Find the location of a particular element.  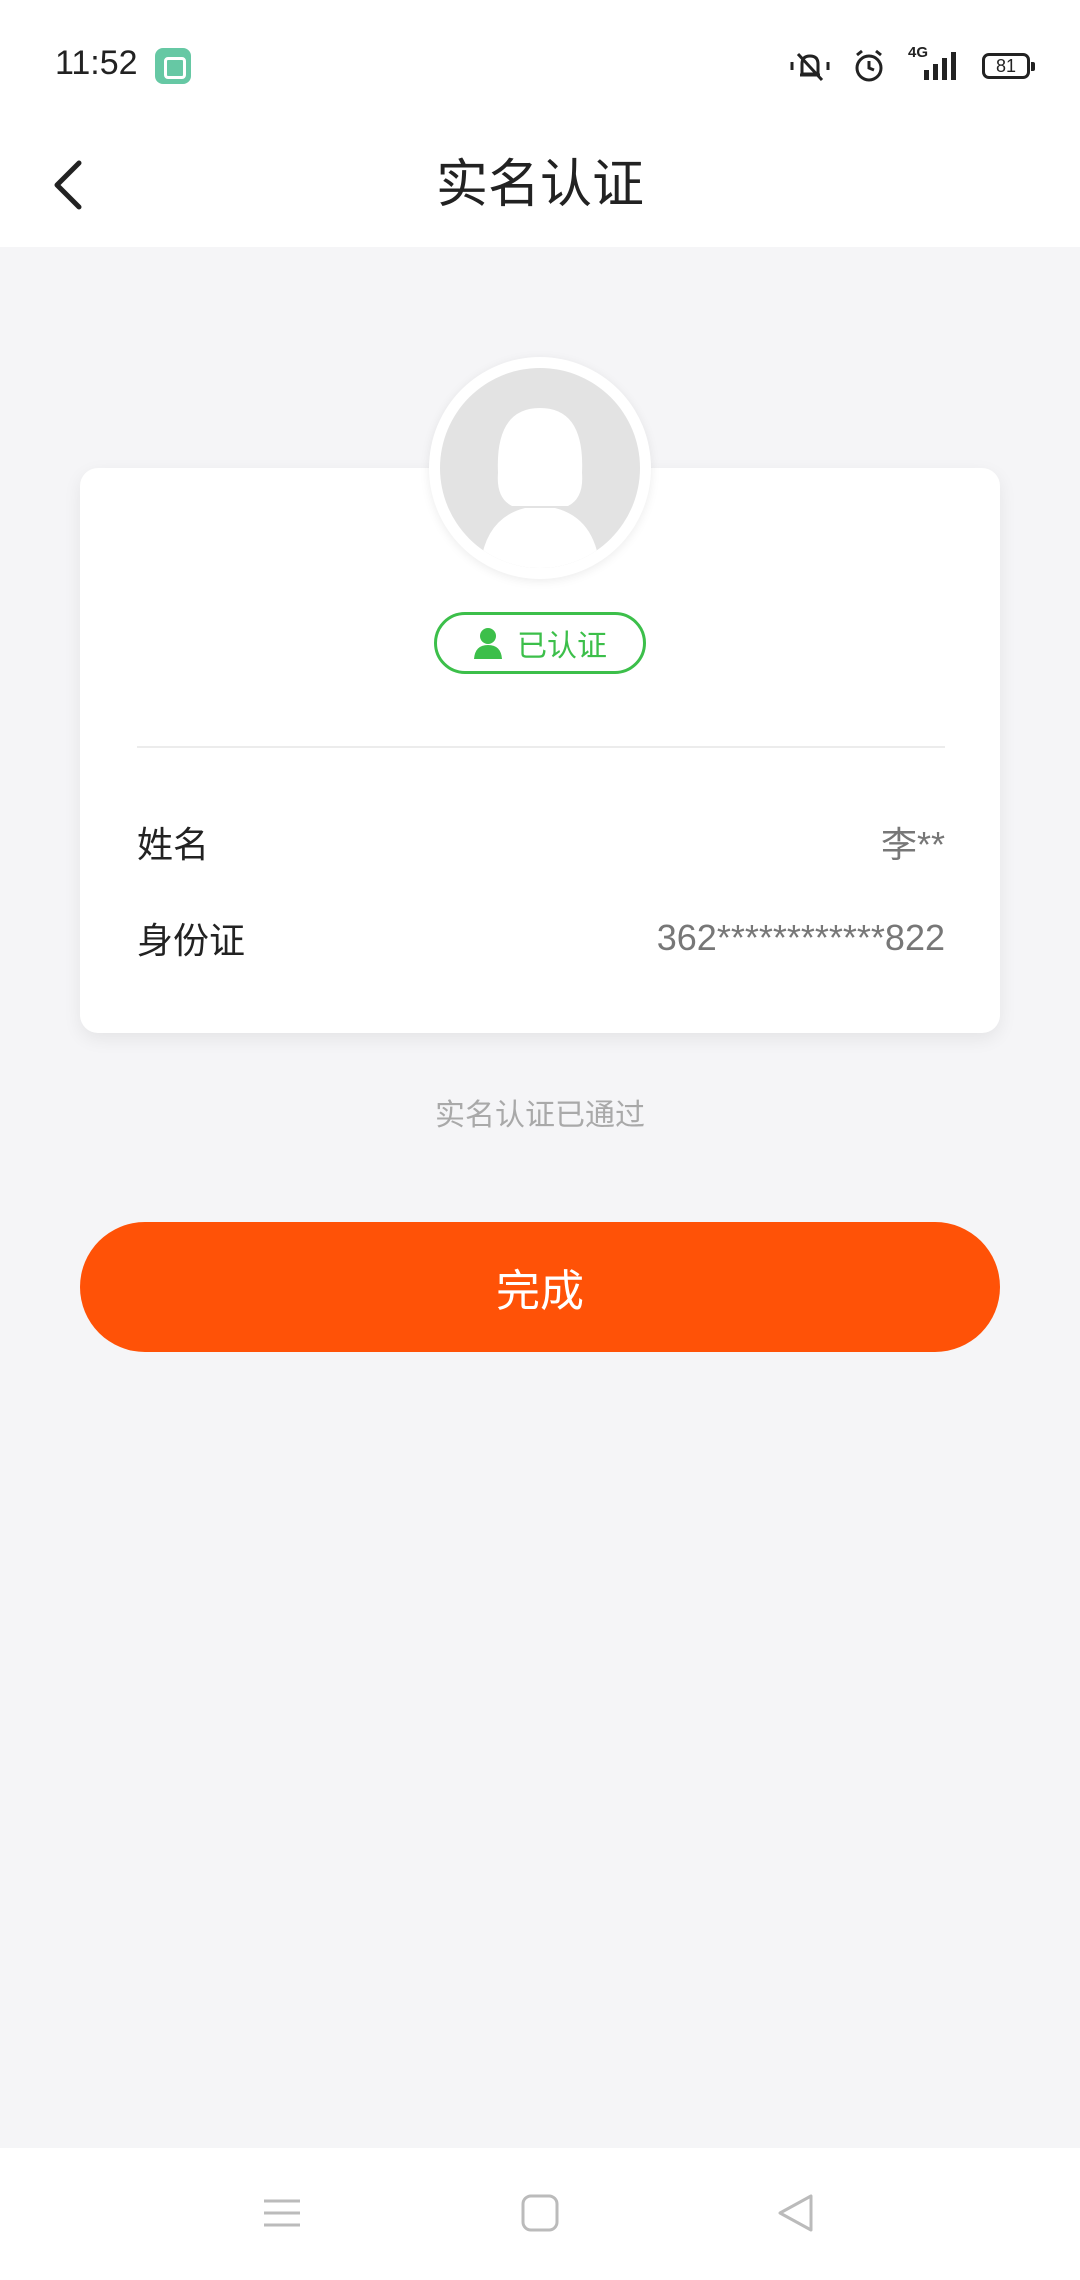

name-label: 姓名 is located at coordinates (173, 845).